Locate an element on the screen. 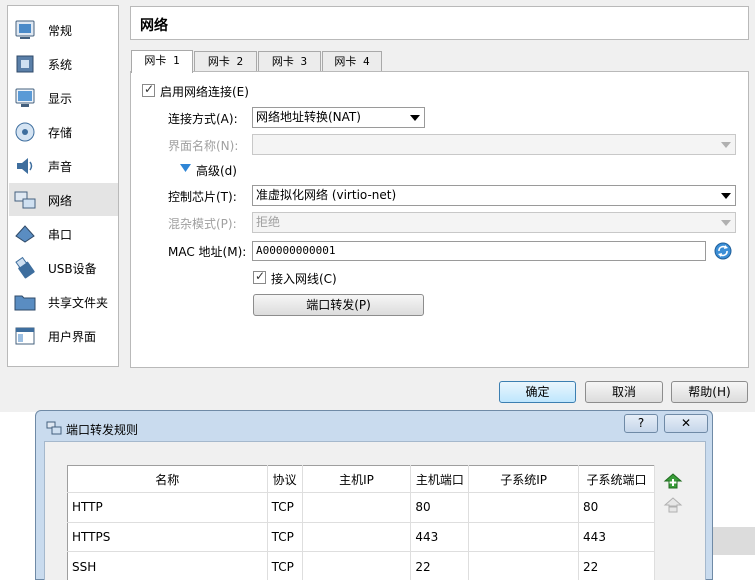  rule-guest-port-cell: 443 is located at coordinates (616, 537).